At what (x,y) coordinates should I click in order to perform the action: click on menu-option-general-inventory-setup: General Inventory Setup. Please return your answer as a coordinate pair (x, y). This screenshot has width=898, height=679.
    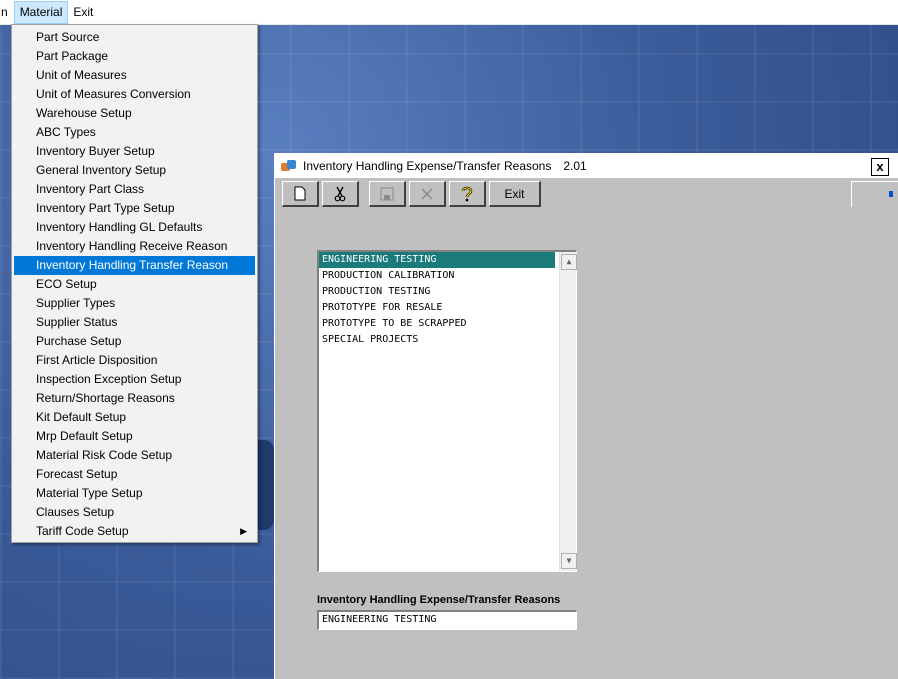
    Looking at the image, I should click on (134, 170).